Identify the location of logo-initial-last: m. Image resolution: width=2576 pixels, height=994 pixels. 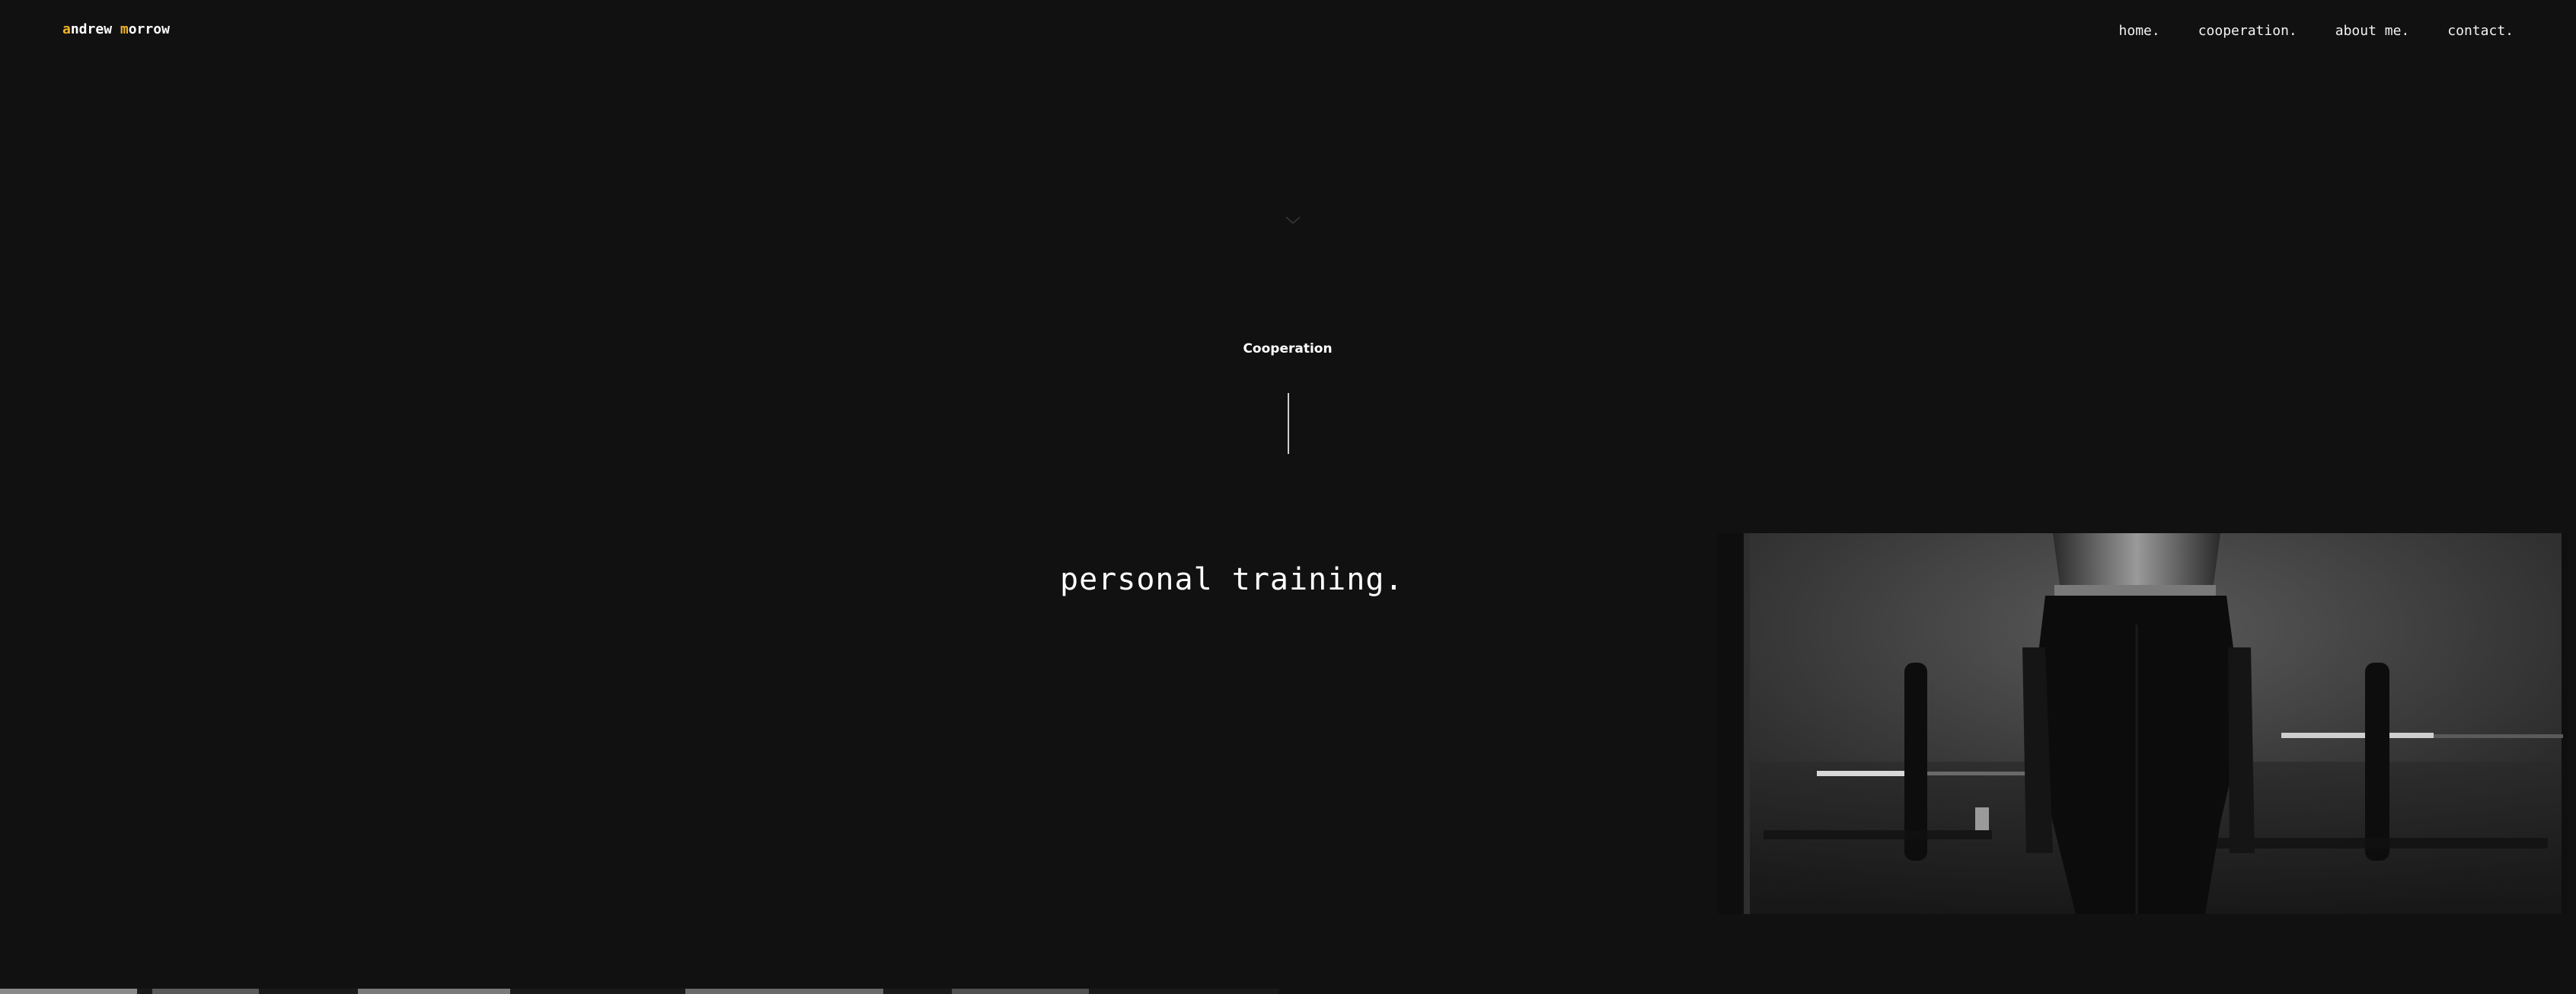
(124, 29).